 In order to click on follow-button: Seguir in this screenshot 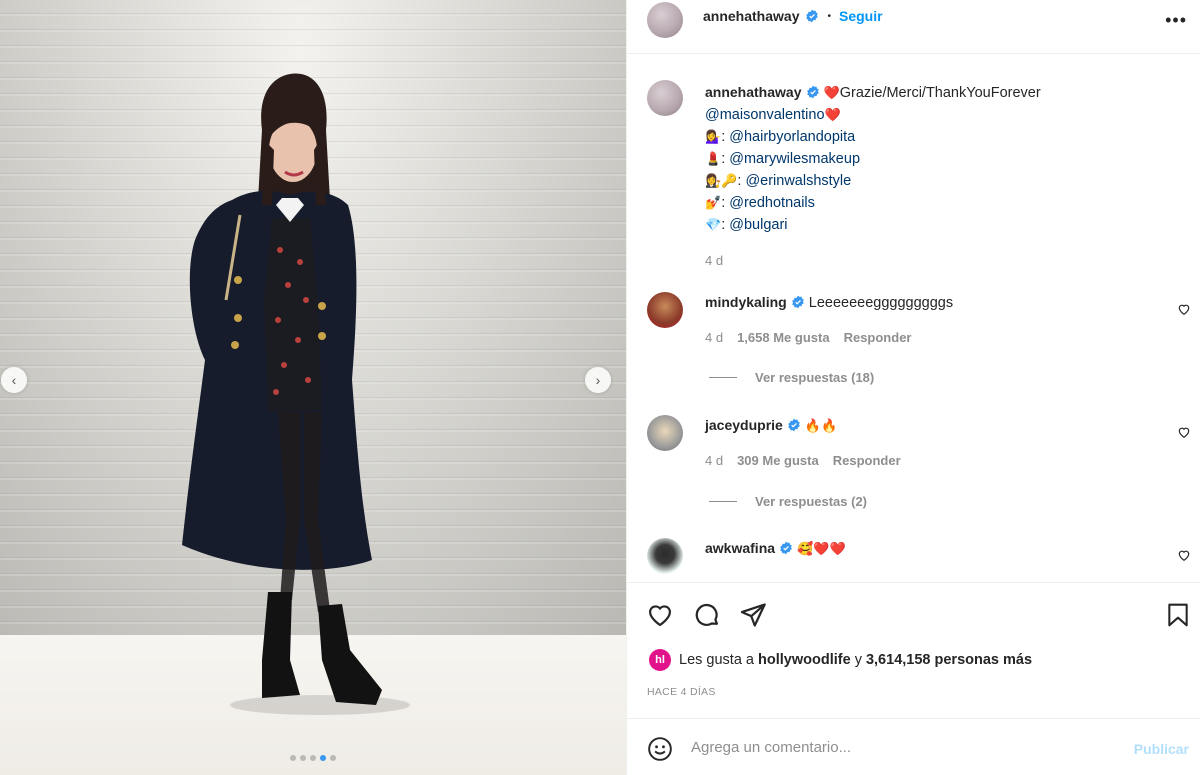, I will do `click(861, 16)`.